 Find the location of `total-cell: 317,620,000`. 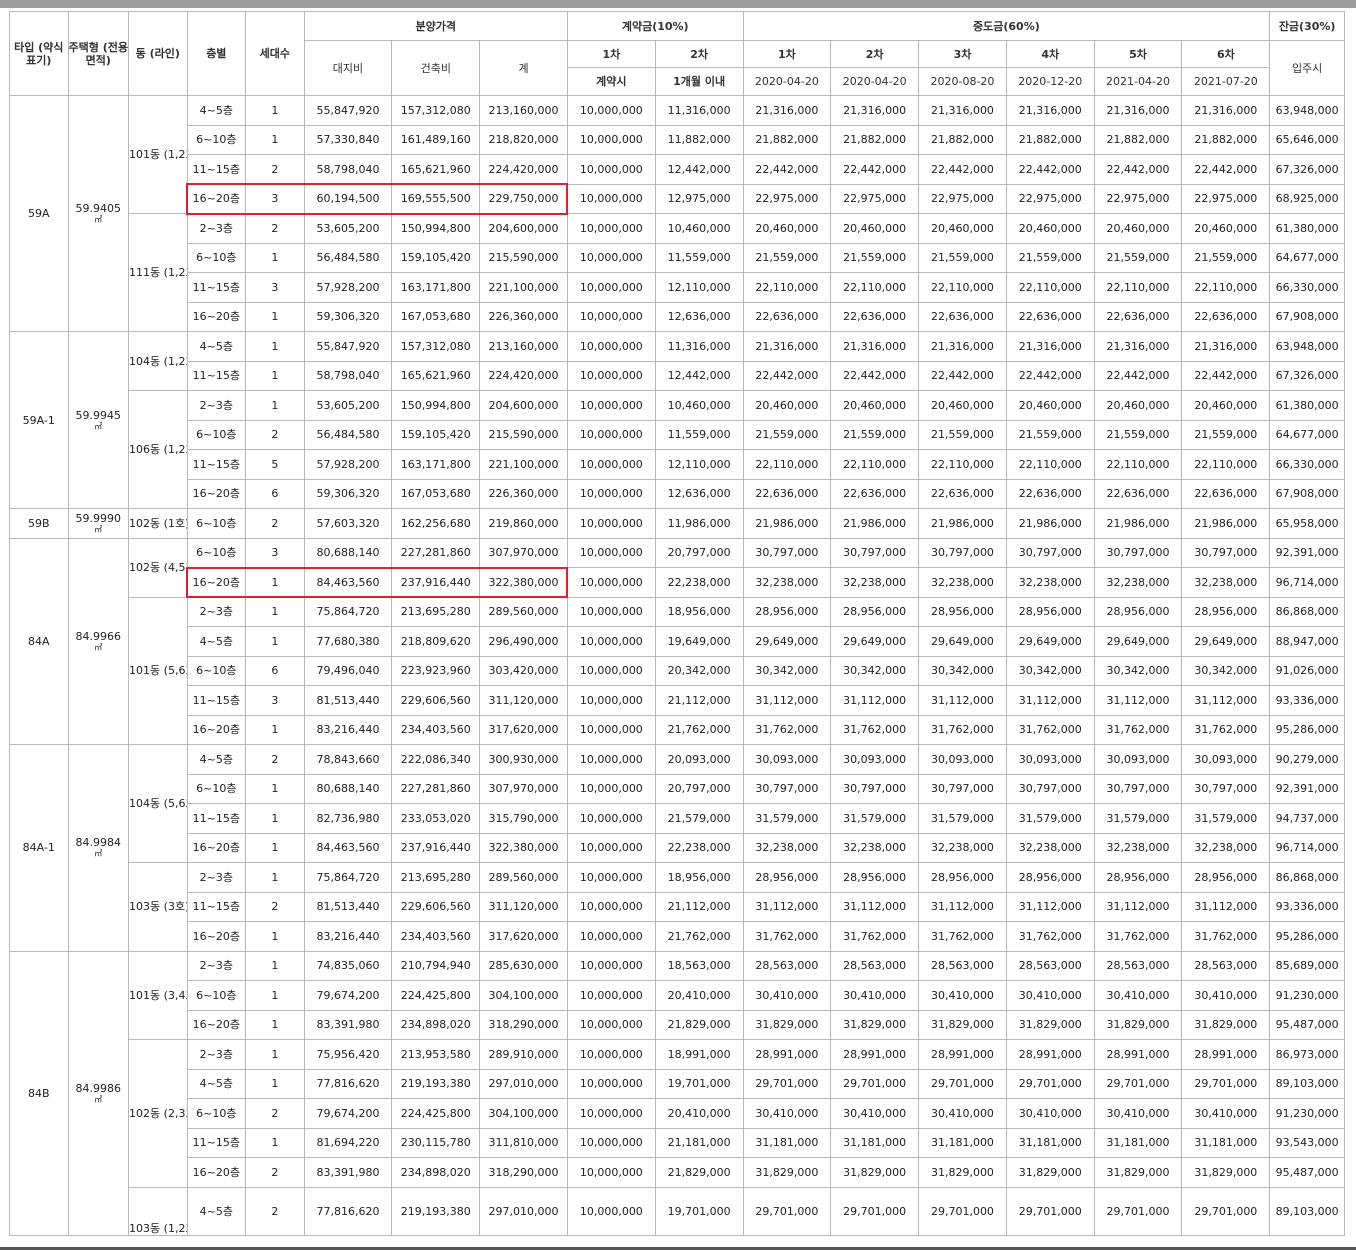

total-cell: 317,620,000 is located at coordinates (523, 936).